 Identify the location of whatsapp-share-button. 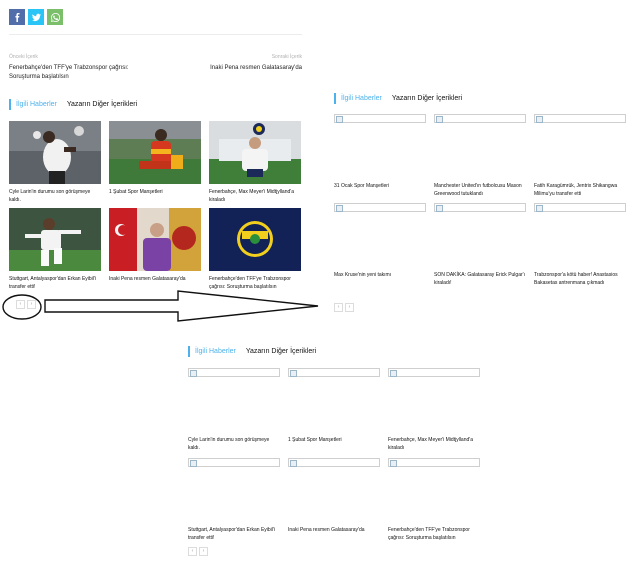
(55, 17).